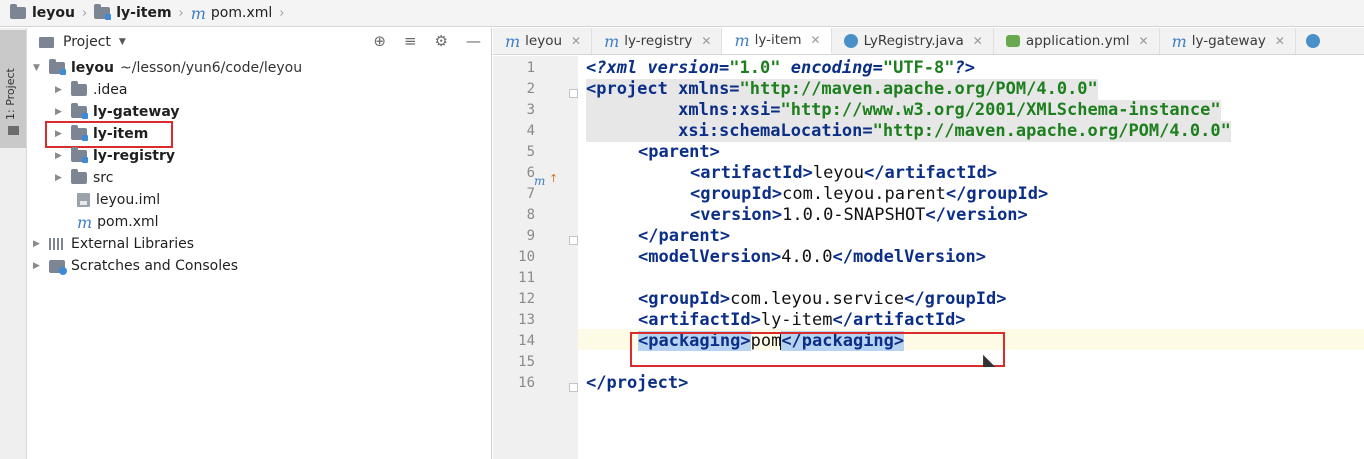 This screenshot has width=1364, height=459. What do you see at coordinates (473, 41) in the screenshot?
I see `hide-icon: —` at bounding box center [473, 41].